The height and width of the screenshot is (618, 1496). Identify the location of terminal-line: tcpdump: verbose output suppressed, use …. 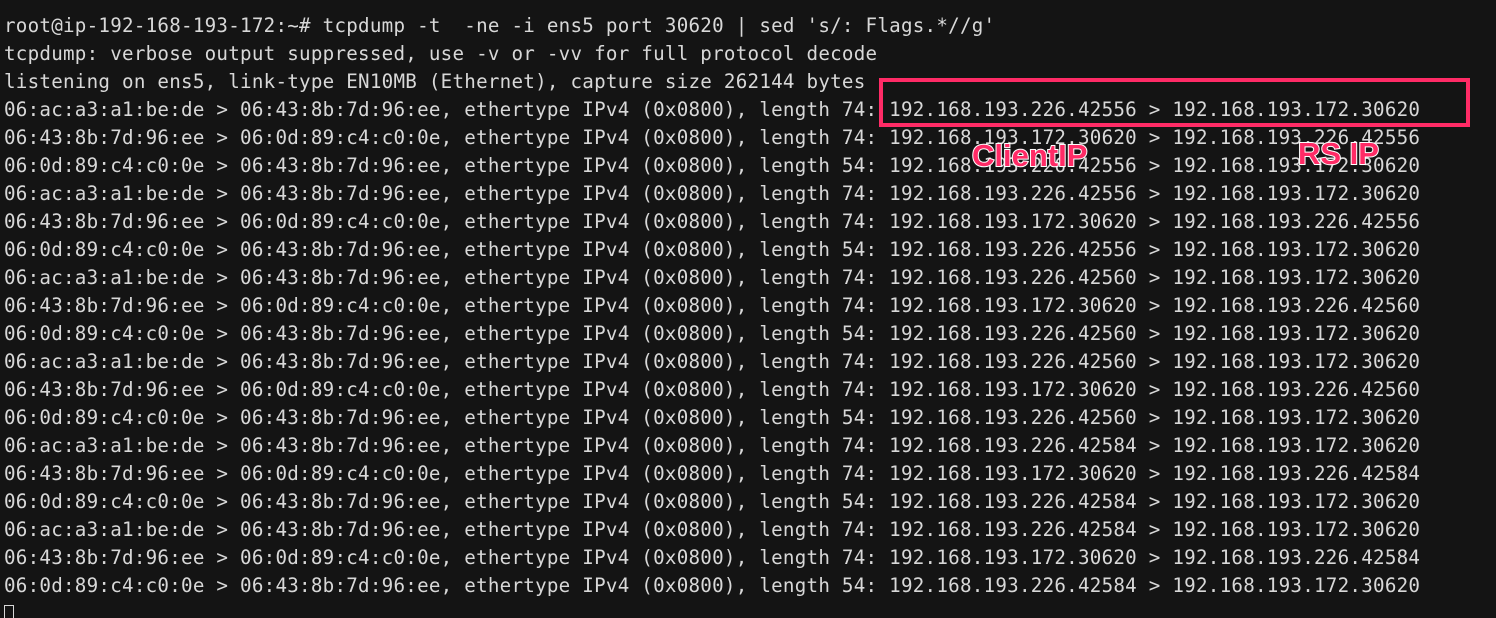
(441, 53).